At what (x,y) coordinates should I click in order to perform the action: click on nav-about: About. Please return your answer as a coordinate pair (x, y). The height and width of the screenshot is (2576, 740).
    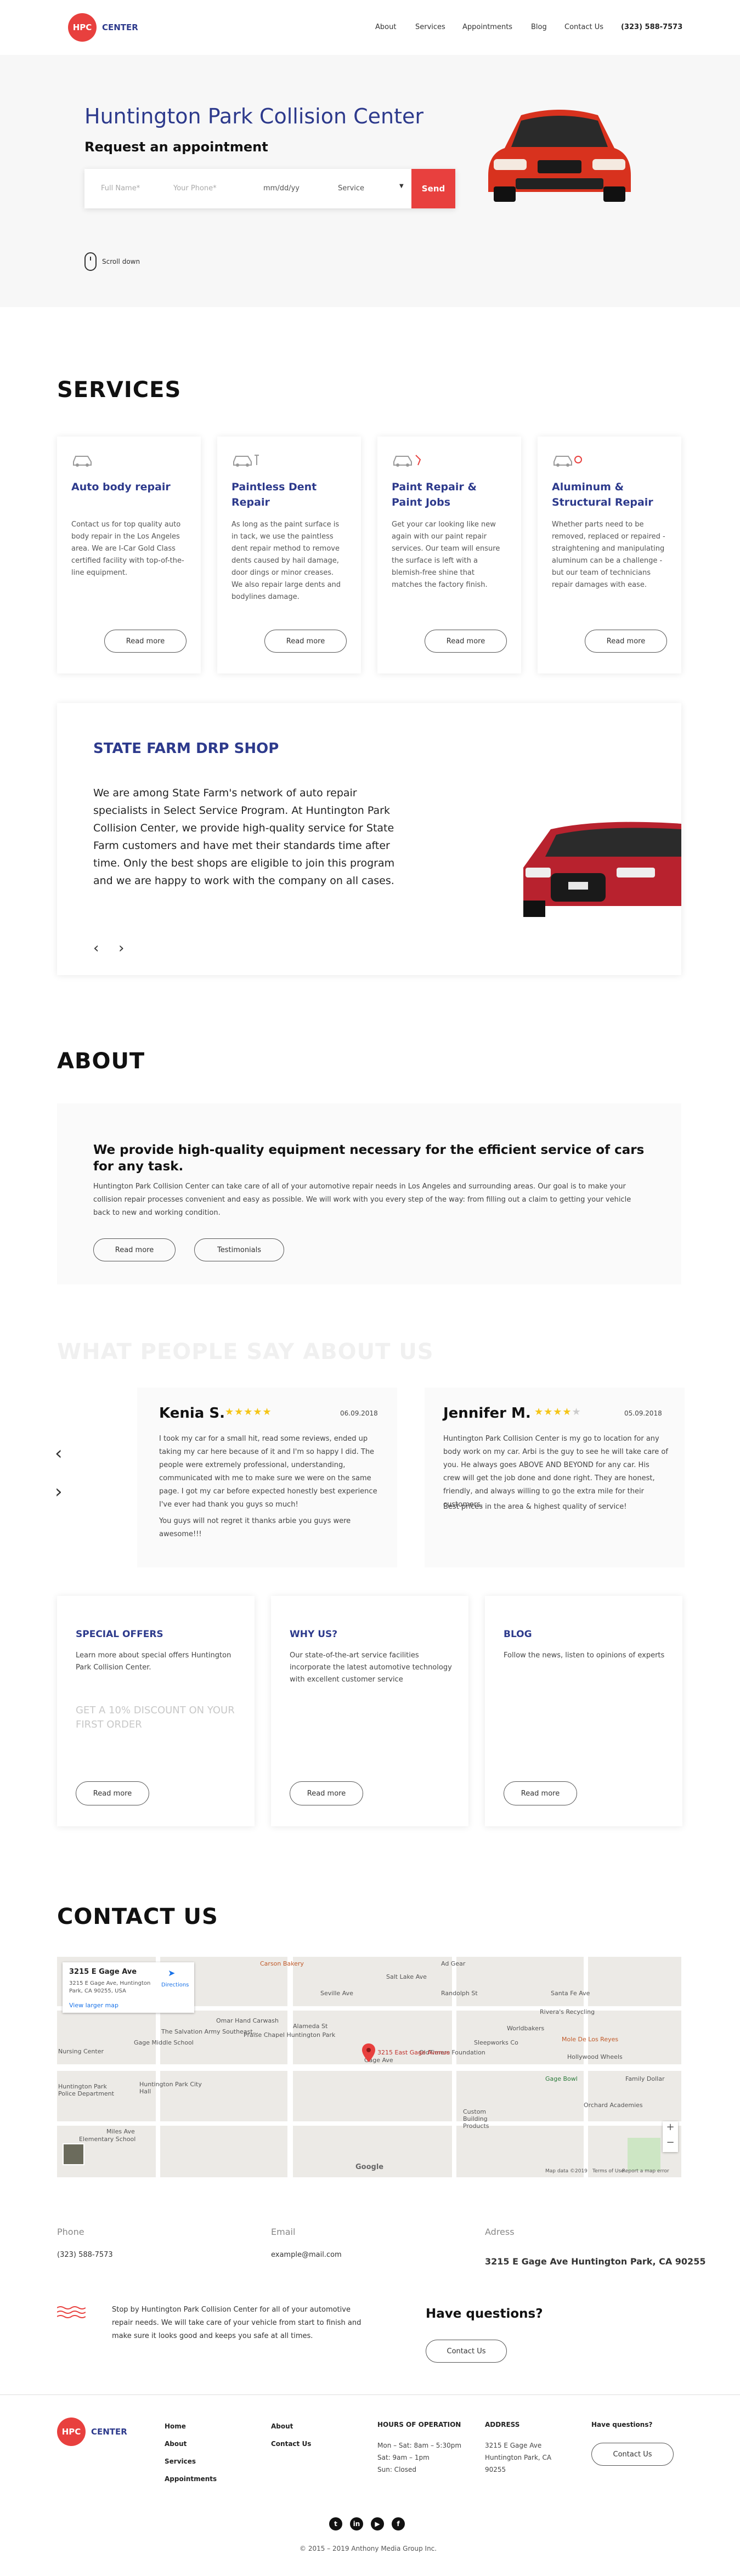
    Looking at the image, I should click on (385, 27).